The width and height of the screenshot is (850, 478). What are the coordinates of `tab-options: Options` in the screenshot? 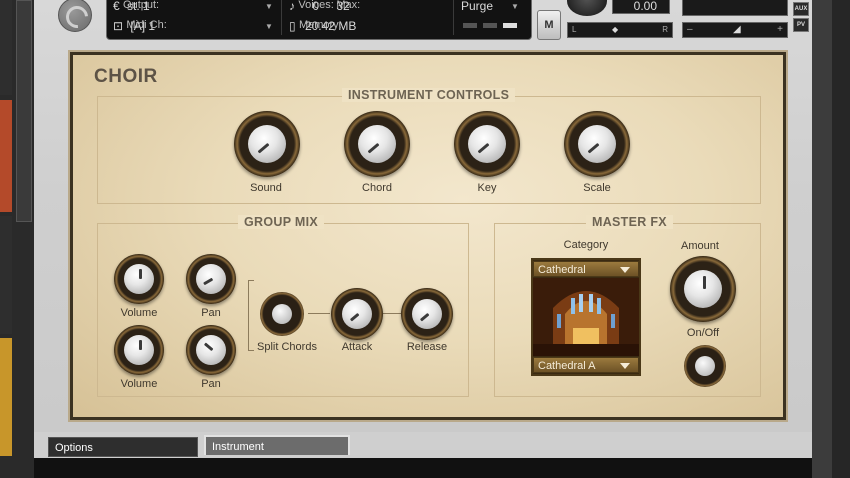 It's located at (123, 447).